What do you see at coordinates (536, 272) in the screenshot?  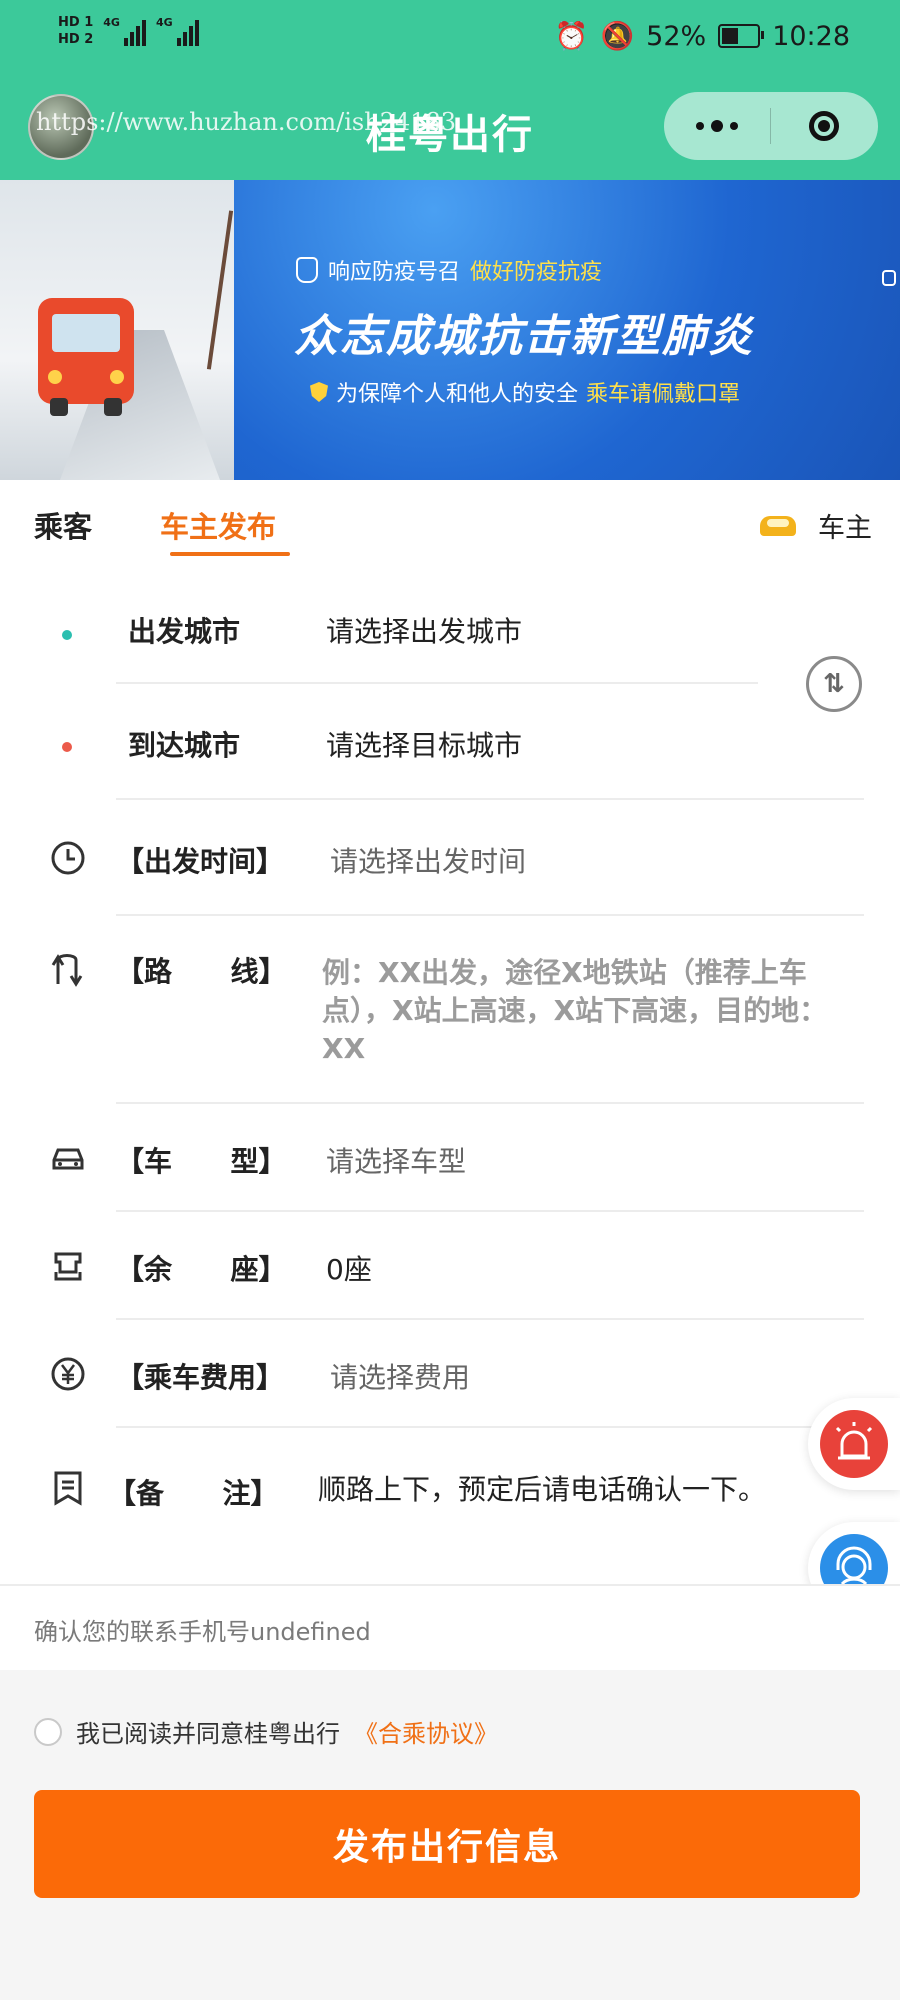 I see `banner-line1-highlight: 做好防疫抗疫` at bounding box center [536, 272].